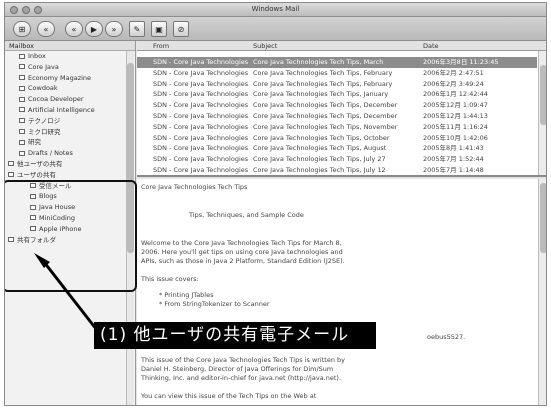 This screenshot has height=409, width=551. I want to click on toolbar: ⊞ « « ▶ » ✎ ▣ ⊘, so click(275, 29).